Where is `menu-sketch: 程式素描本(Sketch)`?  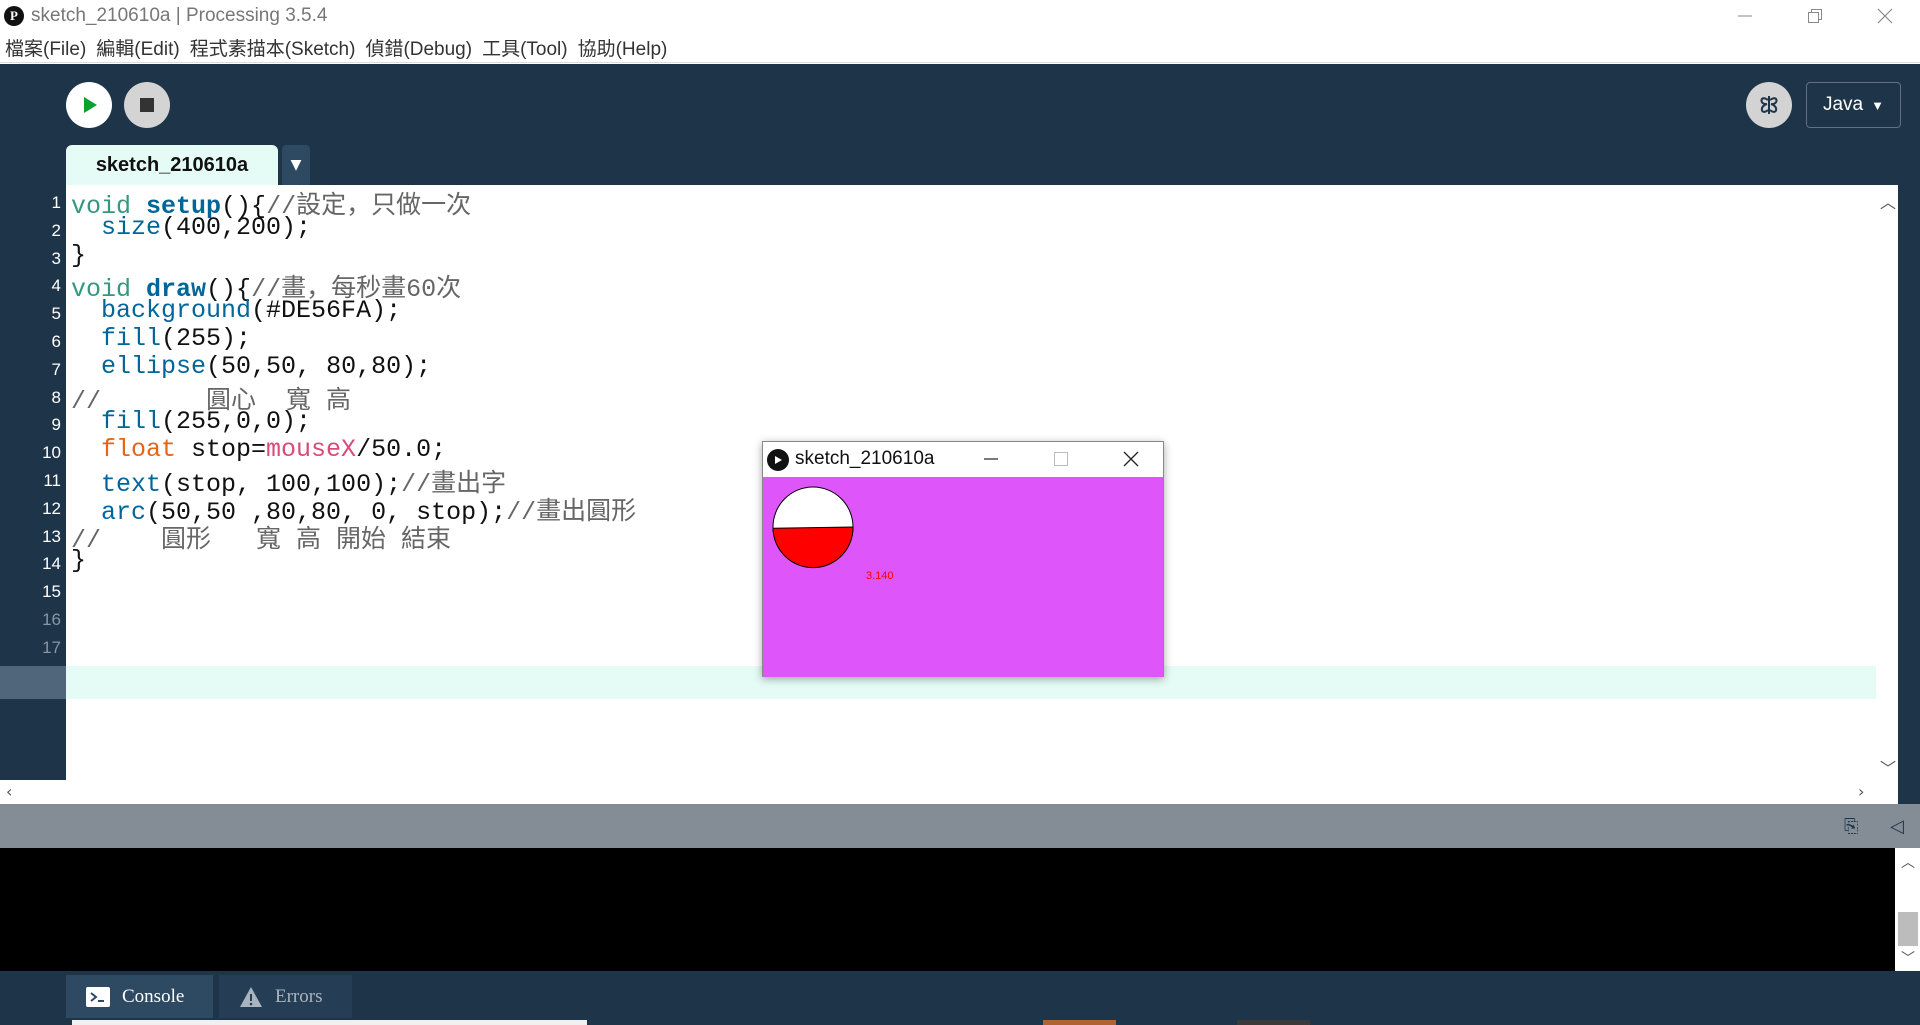
menu-sketch: 程式素描本(Sketch) is located at coordinates (273, 47).